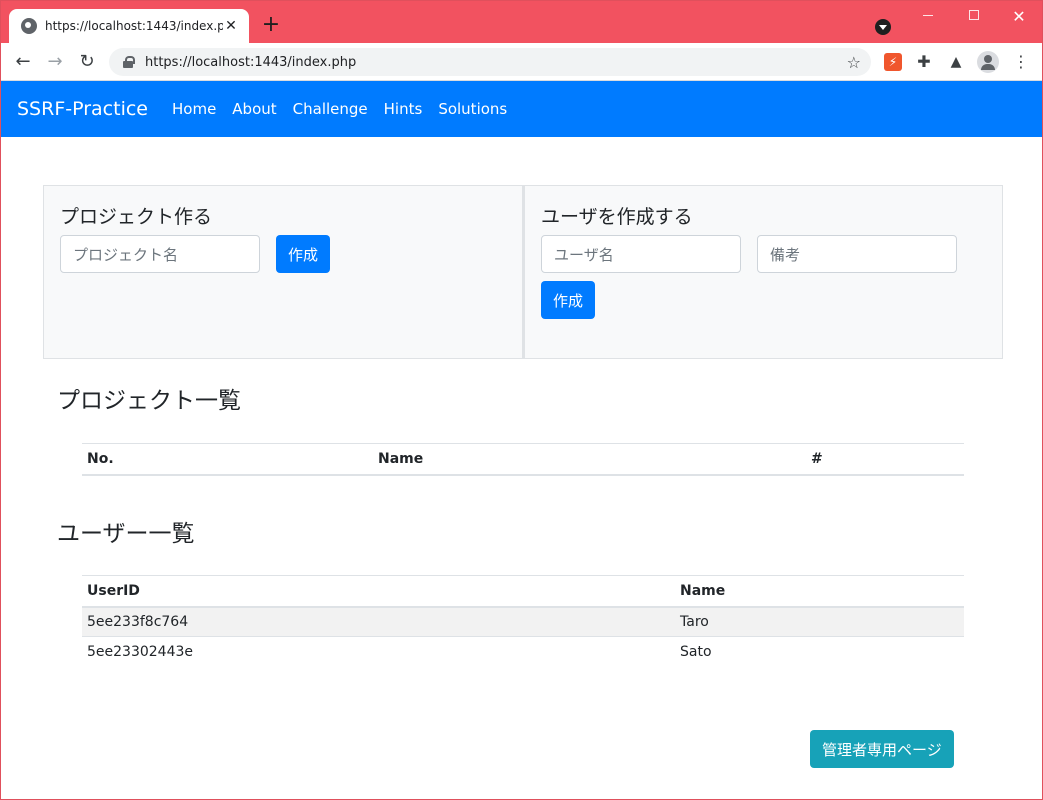  I want to click on nav-link-home: Home, so click(194, 109).